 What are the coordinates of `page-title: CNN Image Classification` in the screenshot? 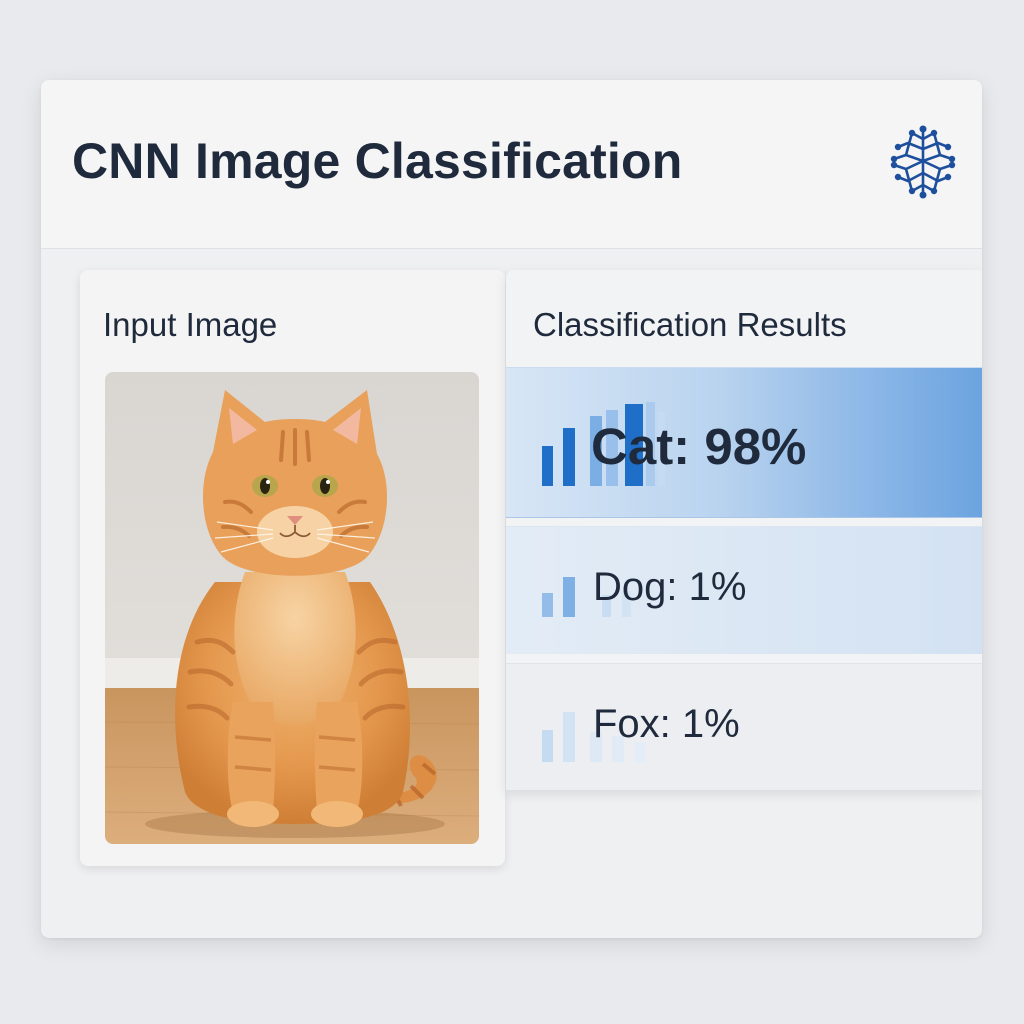 It's located at (377, 161).